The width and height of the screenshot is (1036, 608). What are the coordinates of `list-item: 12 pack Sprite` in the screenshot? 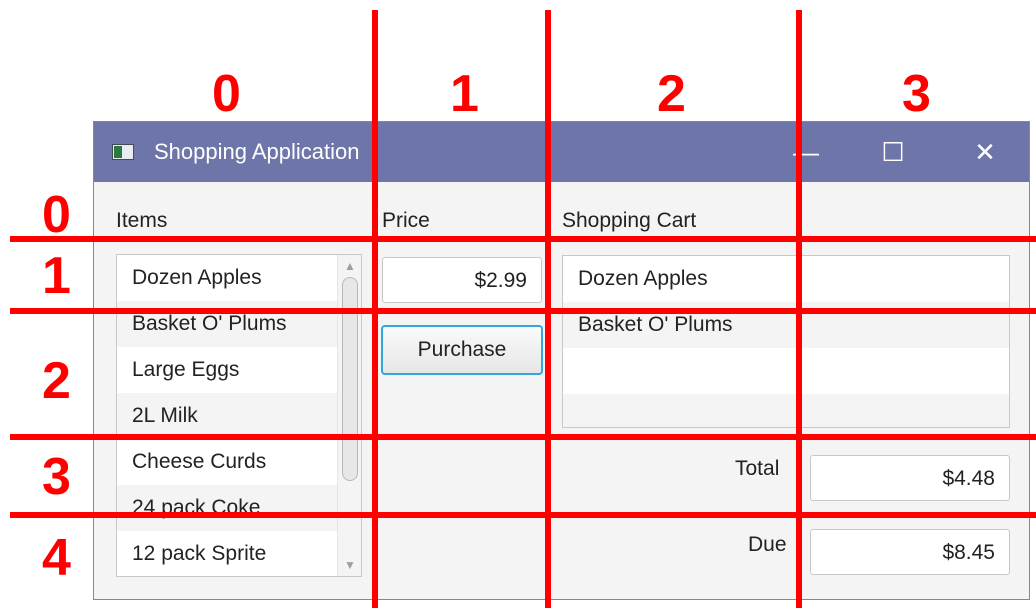 It's located at (228, 553).